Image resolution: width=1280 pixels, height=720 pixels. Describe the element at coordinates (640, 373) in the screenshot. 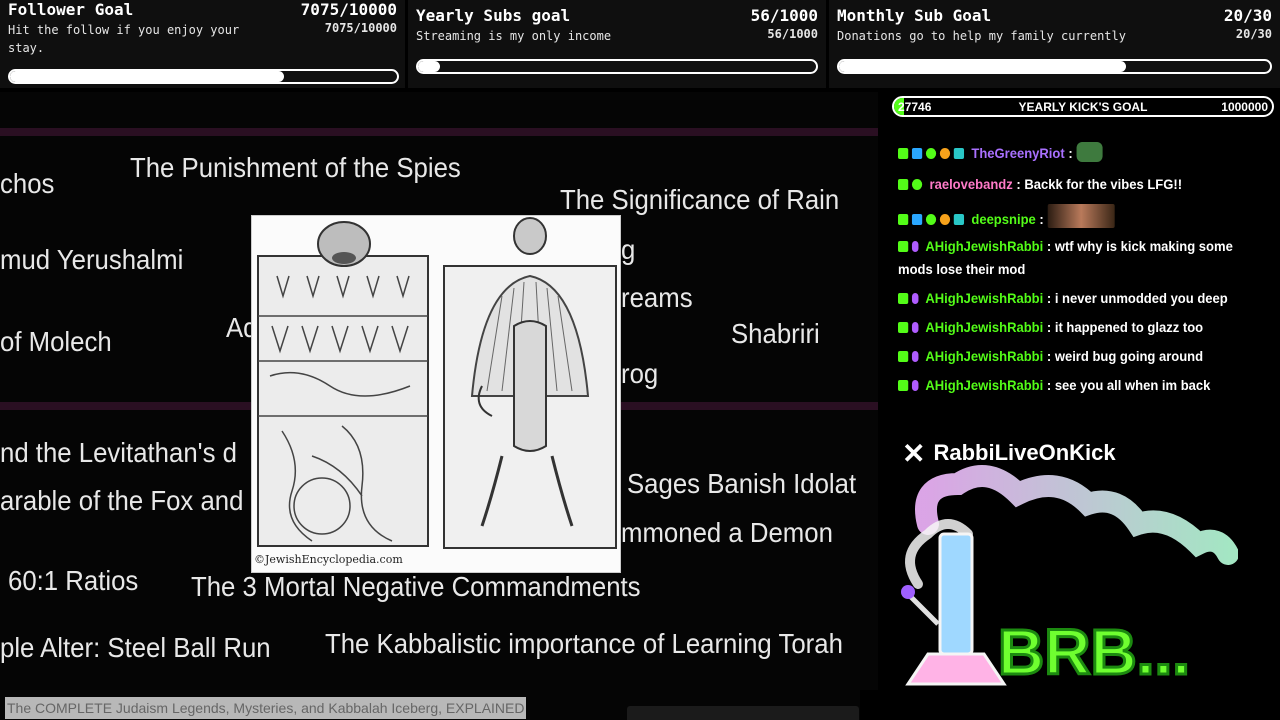

I see `iceberg-label: rog` at that location.